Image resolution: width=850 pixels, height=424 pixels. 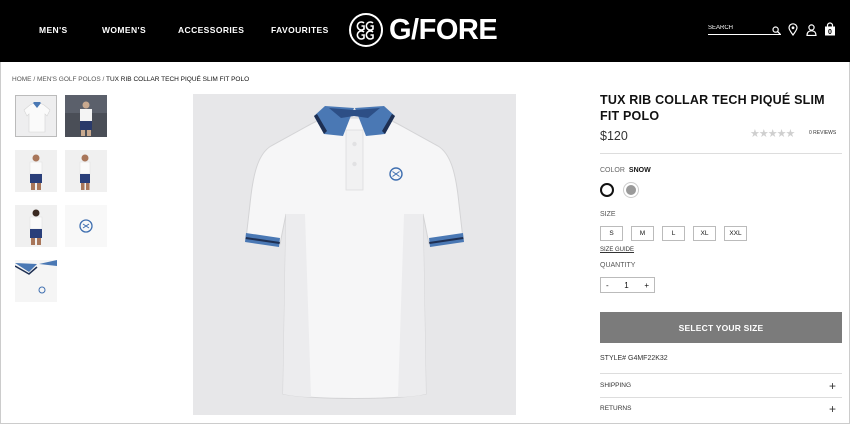 What do you see at coordinates (53, 30) in the screenshot?
I see `nav-mens: MEN'S` at bounding box center [53, 30].